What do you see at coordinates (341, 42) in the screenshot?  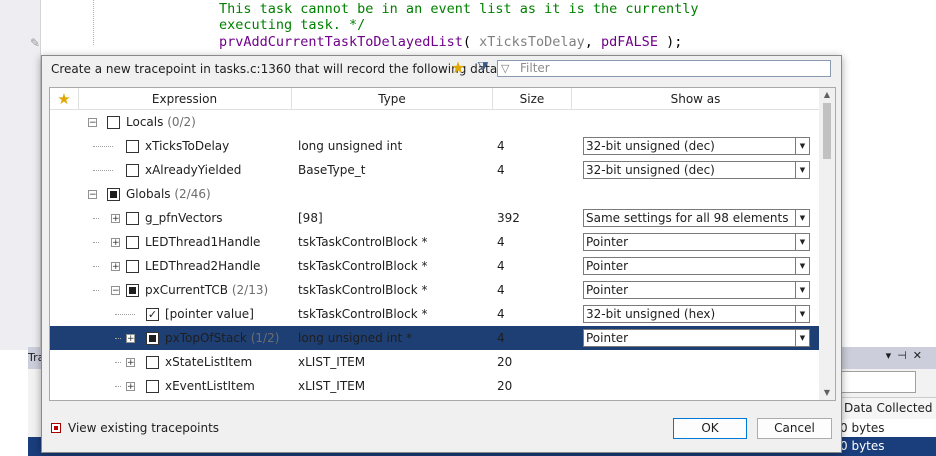 I see `code-token: prvAddCurrentTaskToDelayedList` at bounding box center [341, 42].